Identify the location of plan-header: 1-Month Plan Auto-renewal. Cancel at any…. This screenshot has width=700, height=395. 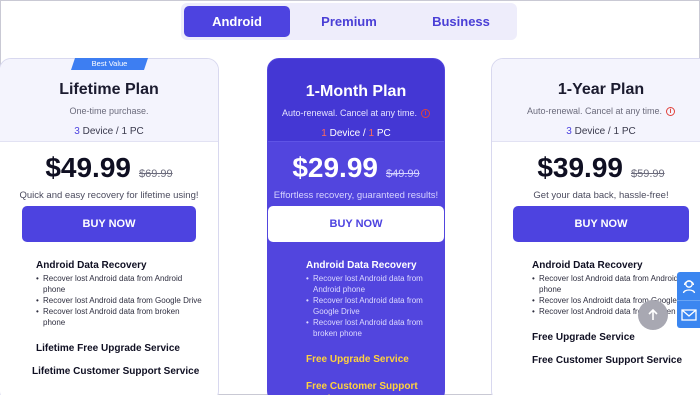
(356, 100).